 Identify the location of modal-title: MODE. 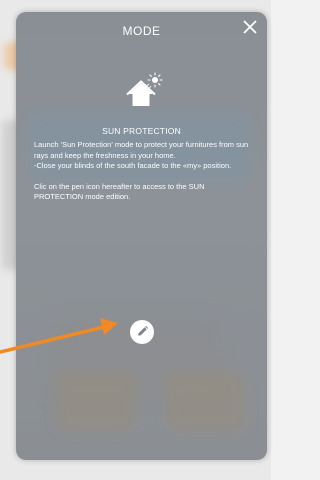
(141, 31).